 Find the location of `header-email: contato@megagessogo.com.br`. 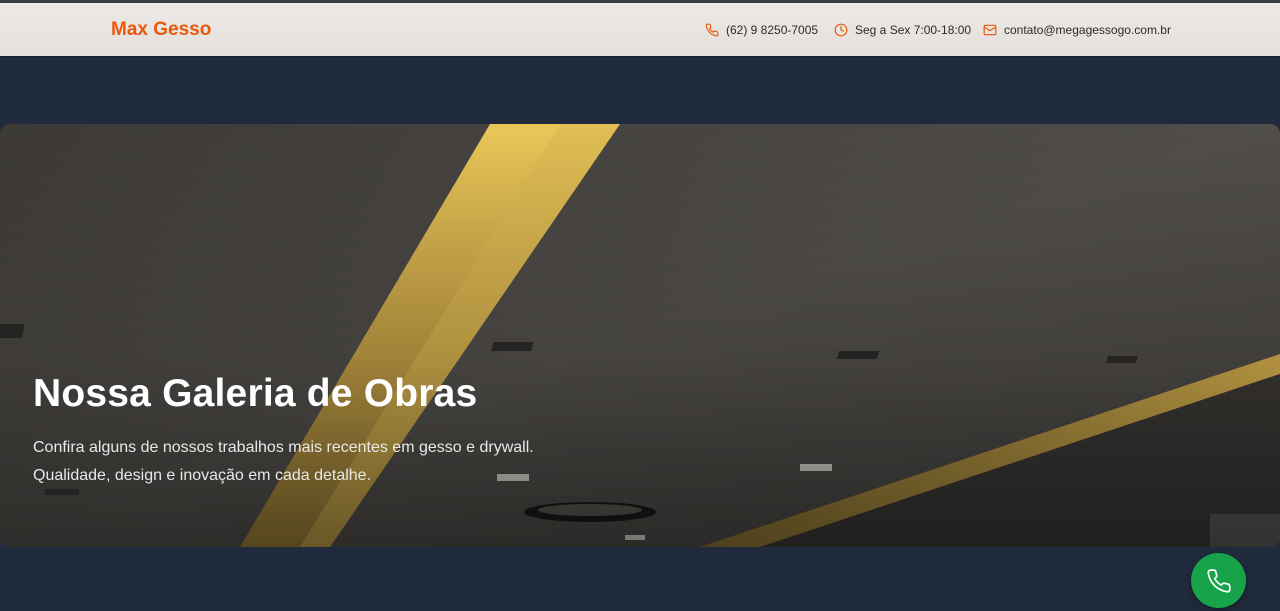

header-email: contato@megagessogo.com.br is located at coordinates (1077, 30).